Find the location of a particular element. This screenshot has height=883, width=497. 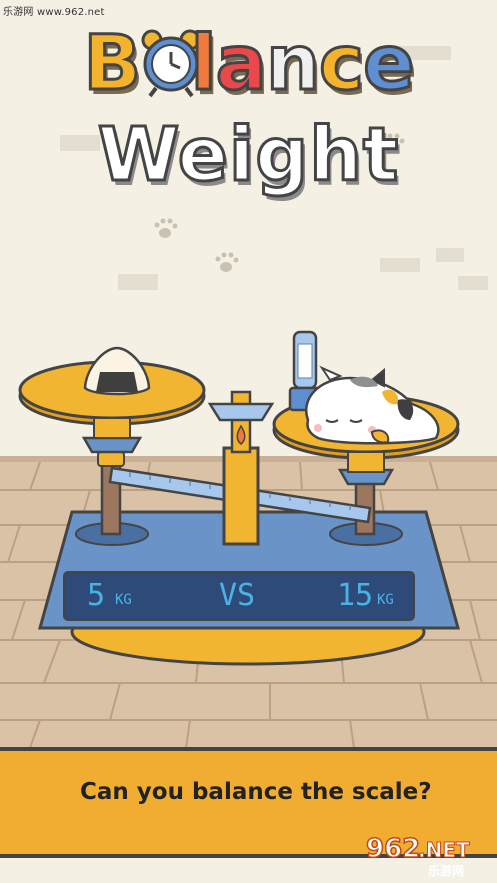

tagline-text: Can you balance the scale? is located at coordinates (256, 792).